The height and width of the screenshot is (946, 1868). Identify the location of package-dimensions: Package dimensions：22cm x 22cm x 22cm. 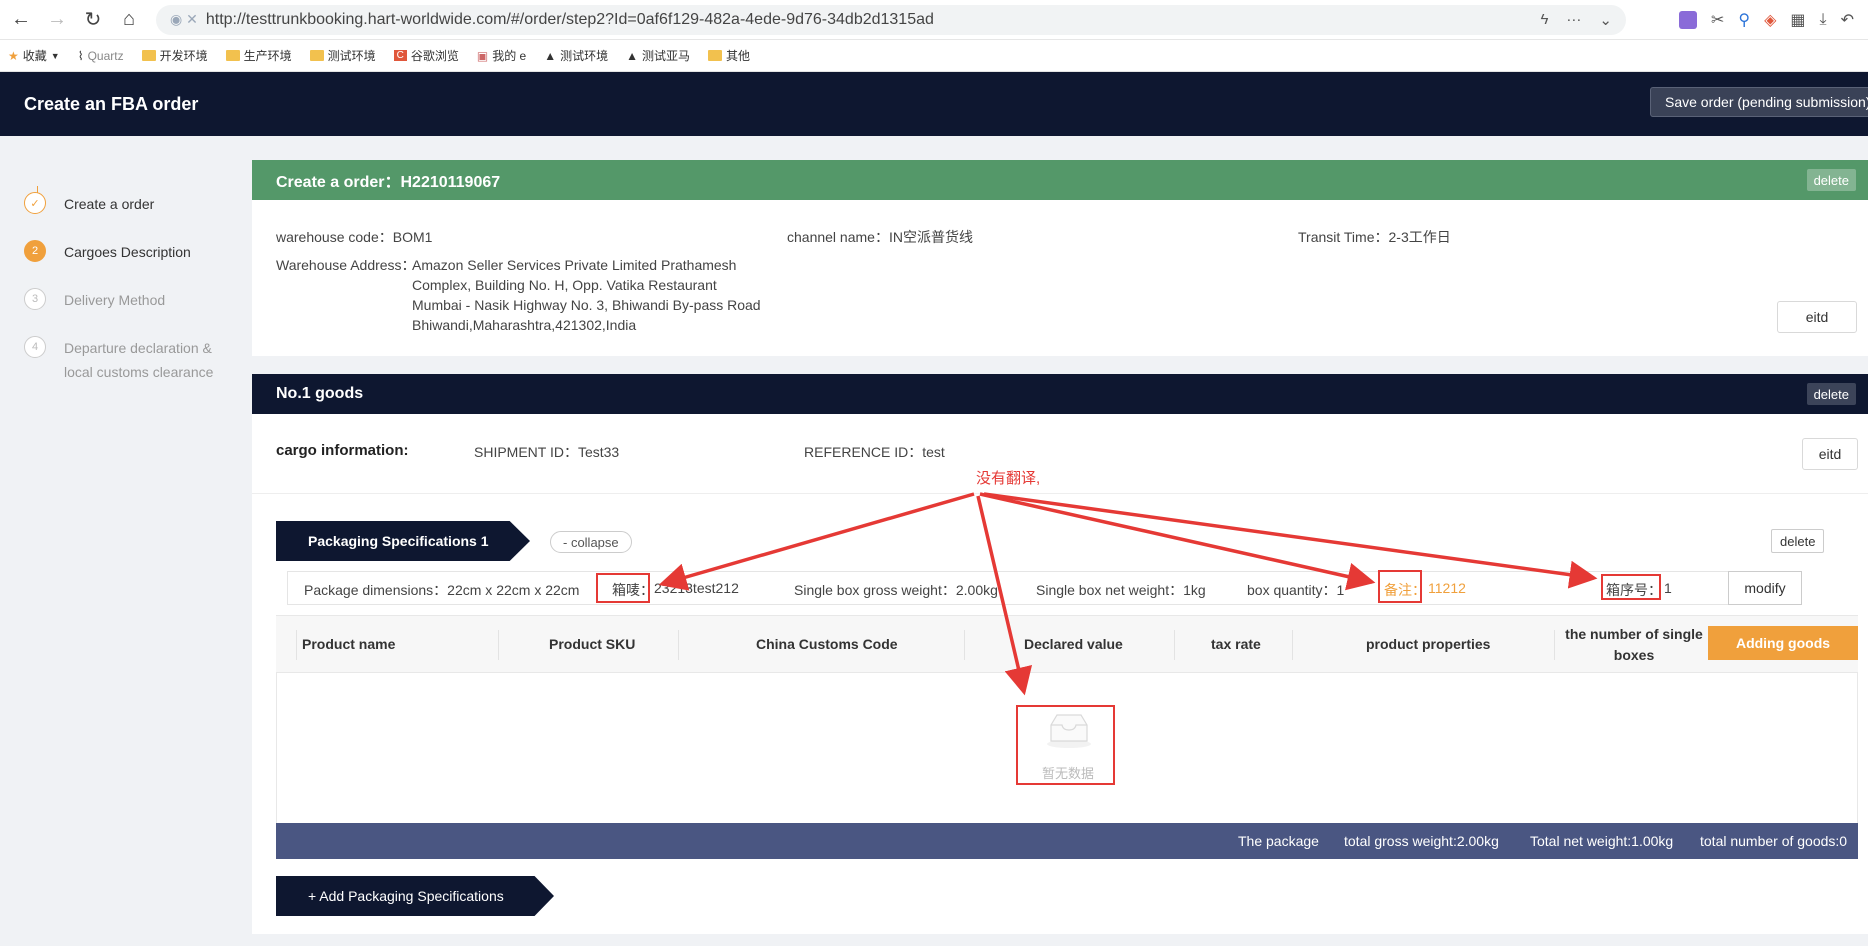
(442, 590).